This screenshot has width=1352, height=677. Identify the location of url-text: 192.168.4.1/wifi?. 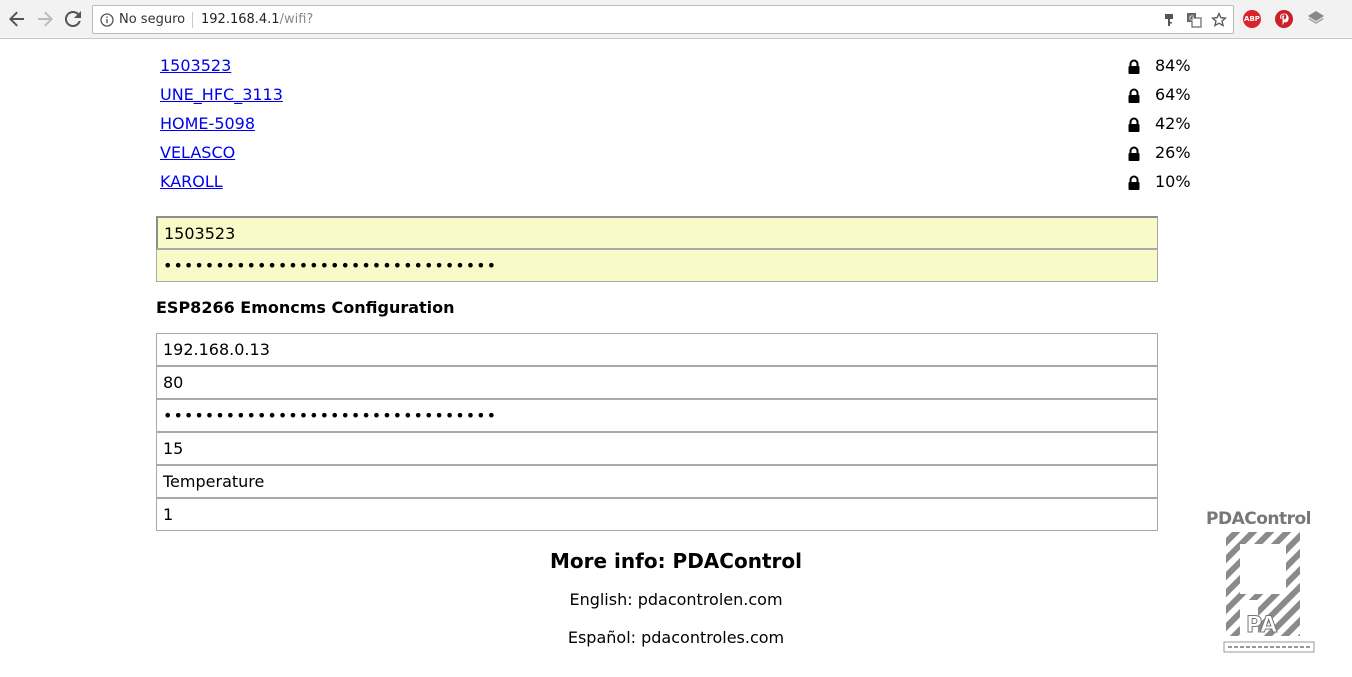
(257, 19).